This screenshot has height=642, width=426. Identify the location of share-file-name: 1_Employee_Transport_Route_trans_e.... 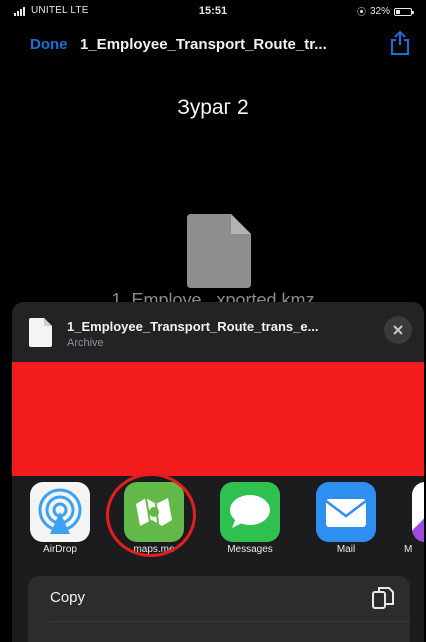
(193, 326).